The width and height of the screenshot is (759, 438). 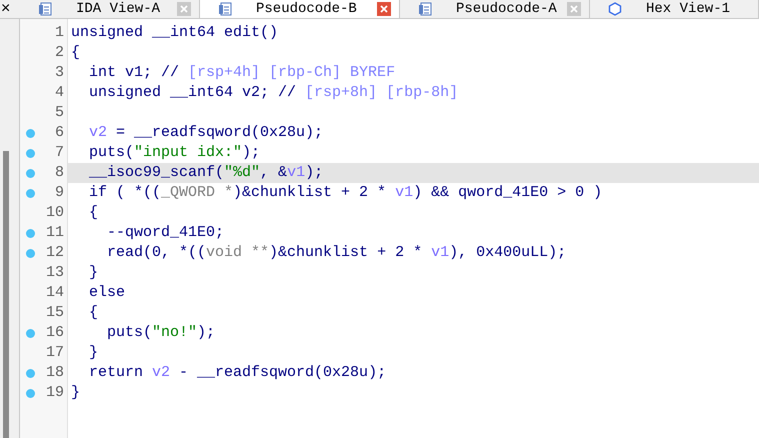 What do you see at coordinates (107, 292) in the screenshot?
I see `code-line: else` at bounding box center [107, 292].